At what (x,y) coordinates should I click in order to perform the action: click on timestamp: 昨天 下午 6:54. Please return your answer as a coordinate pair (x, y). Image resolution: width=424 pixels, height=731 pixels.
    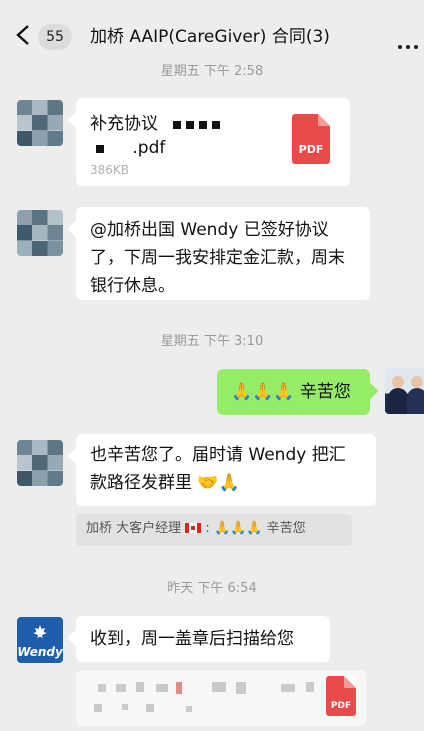
    Looking at the image, I should click on (212, 588).